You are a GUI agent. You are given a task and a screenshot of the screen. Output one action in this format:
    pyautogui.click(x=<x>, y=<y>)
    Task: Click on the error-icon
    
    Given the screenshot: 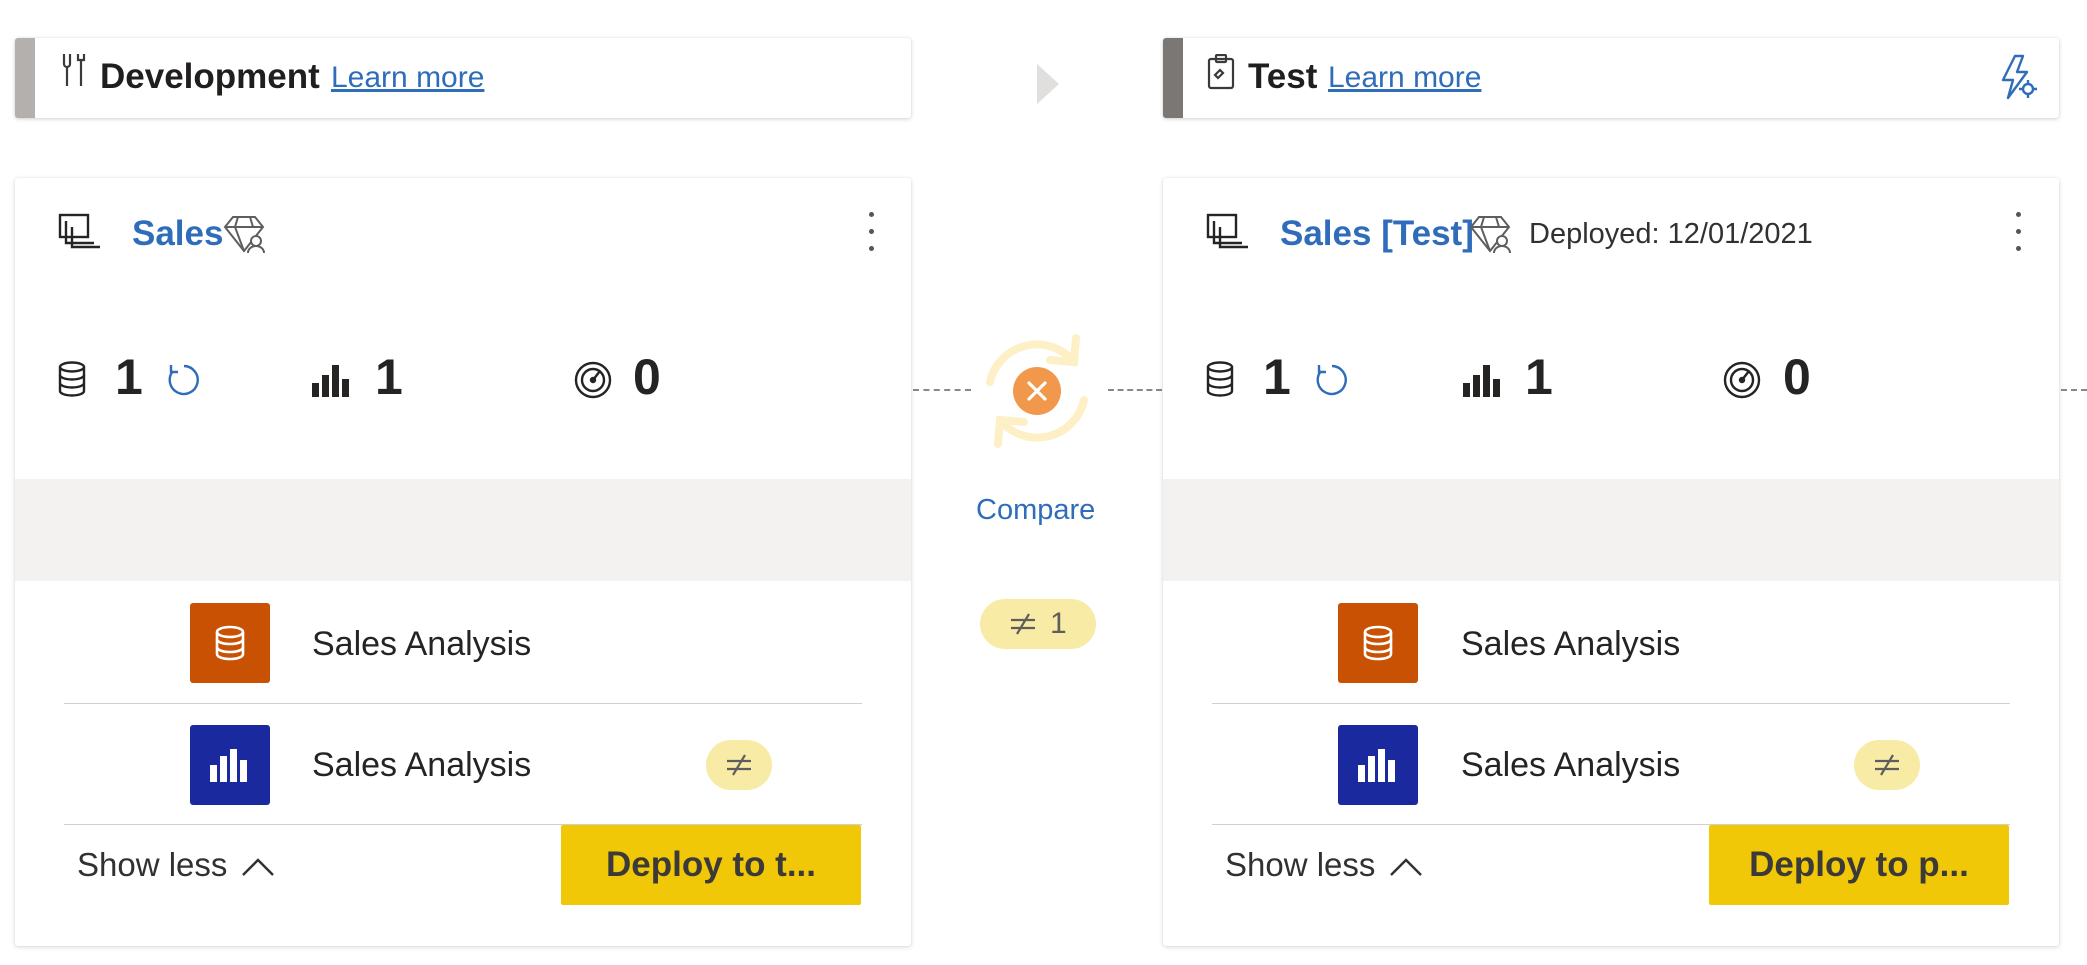 What is the action you would take?
    pyautogui.click(x=1037, y=393)
    